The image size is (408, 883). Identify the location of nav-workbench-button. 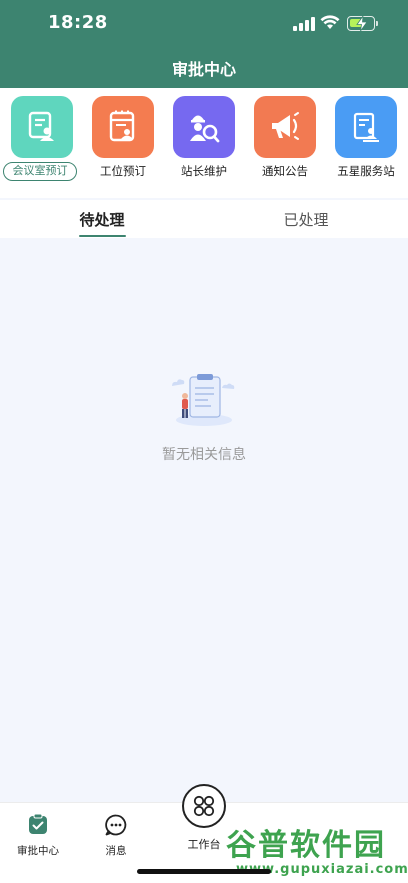
(204, 806).